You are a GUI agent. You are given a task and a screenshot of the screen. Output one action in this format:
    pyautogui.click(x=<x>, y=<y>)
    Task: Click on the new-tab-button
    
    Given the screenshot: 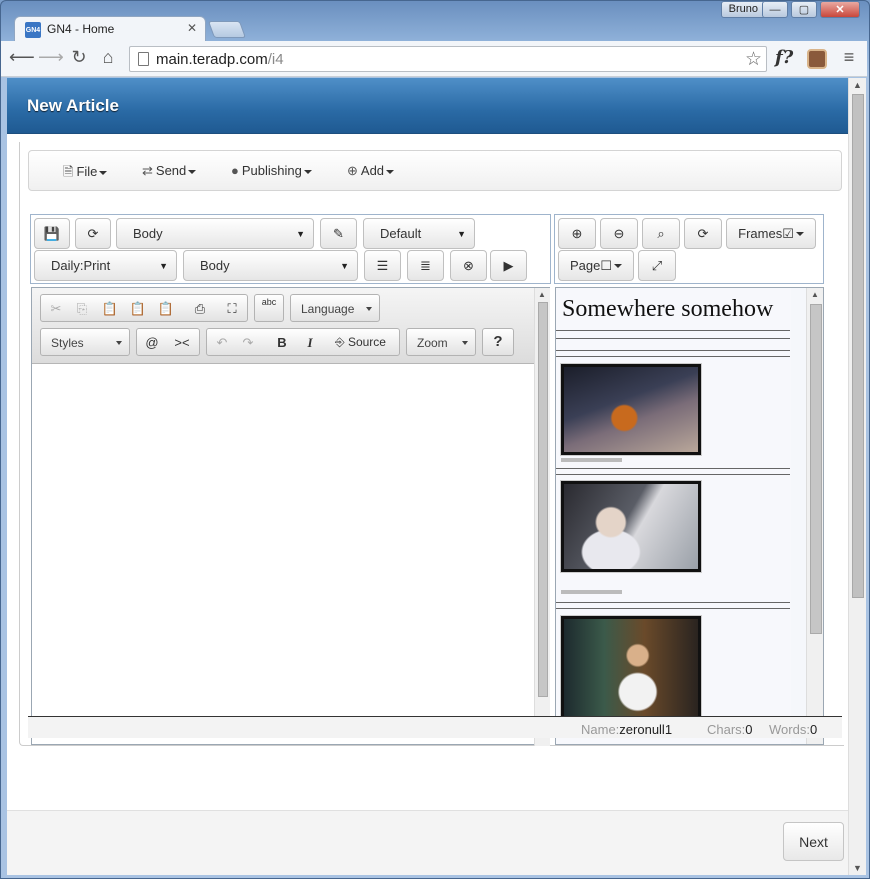 What is the action you would take?
    pyautogui.click(x=227, y=29)
    